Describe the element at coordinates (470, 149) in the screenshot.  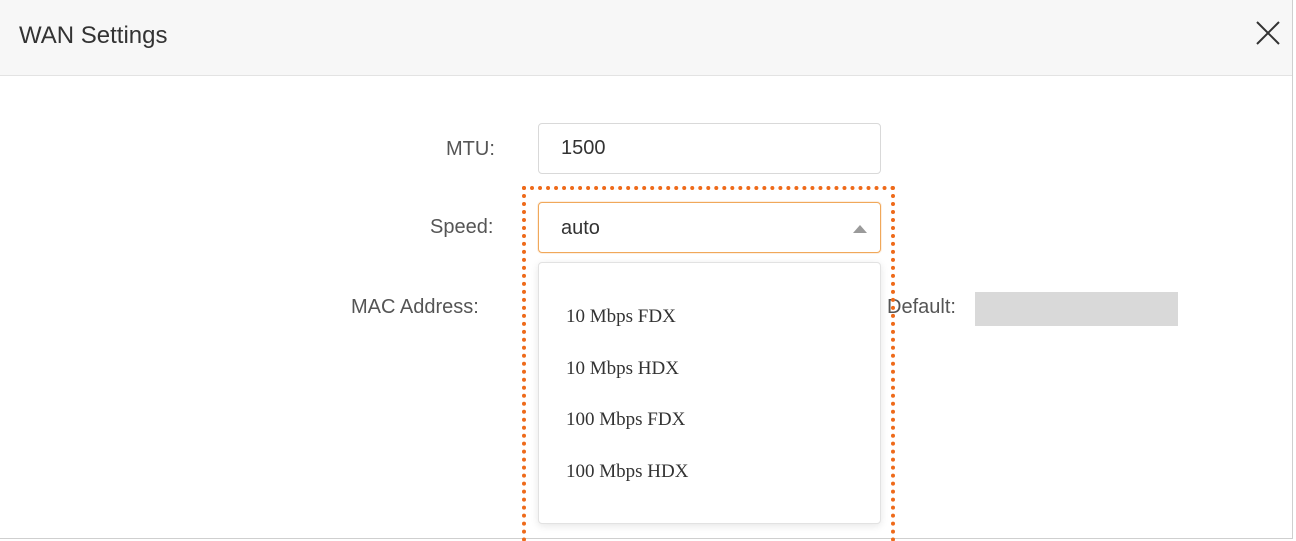
I see `mtu-label: MTU:` at that location.